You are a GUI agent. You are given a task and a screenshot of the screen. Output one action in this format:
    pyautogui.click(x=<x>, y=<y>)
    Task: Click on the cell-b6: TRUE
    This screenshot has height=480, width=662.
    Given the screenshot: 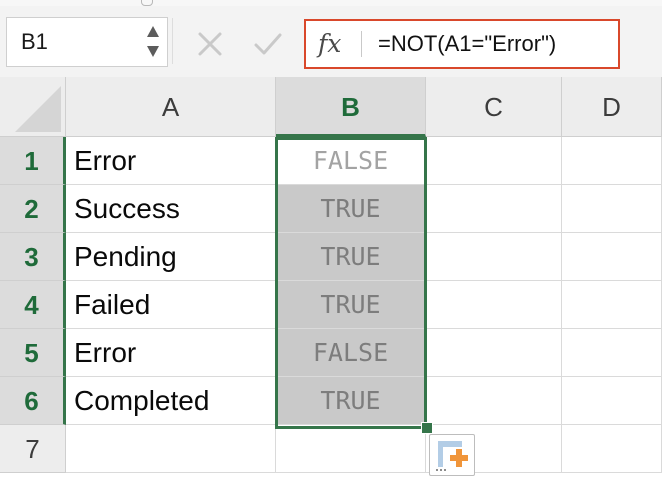 What is the action you would take?
    pyautogui.click(x=351, y=401)
    